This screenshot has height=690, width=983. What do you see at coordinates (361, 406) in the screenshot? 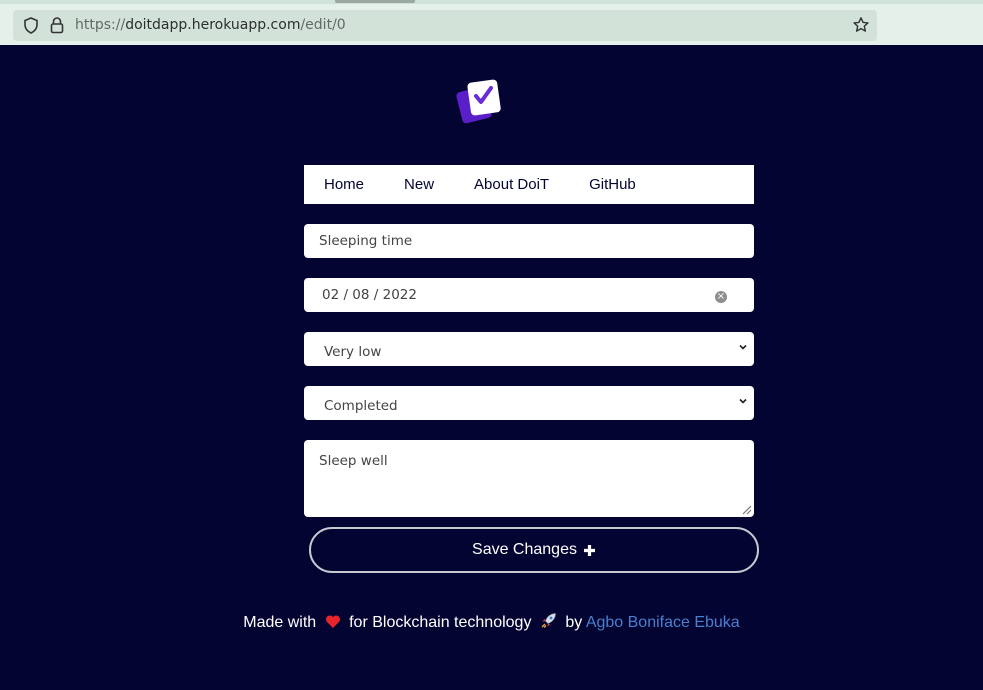
I see `status-select-value: Completed` at bounding box center [361, 406].